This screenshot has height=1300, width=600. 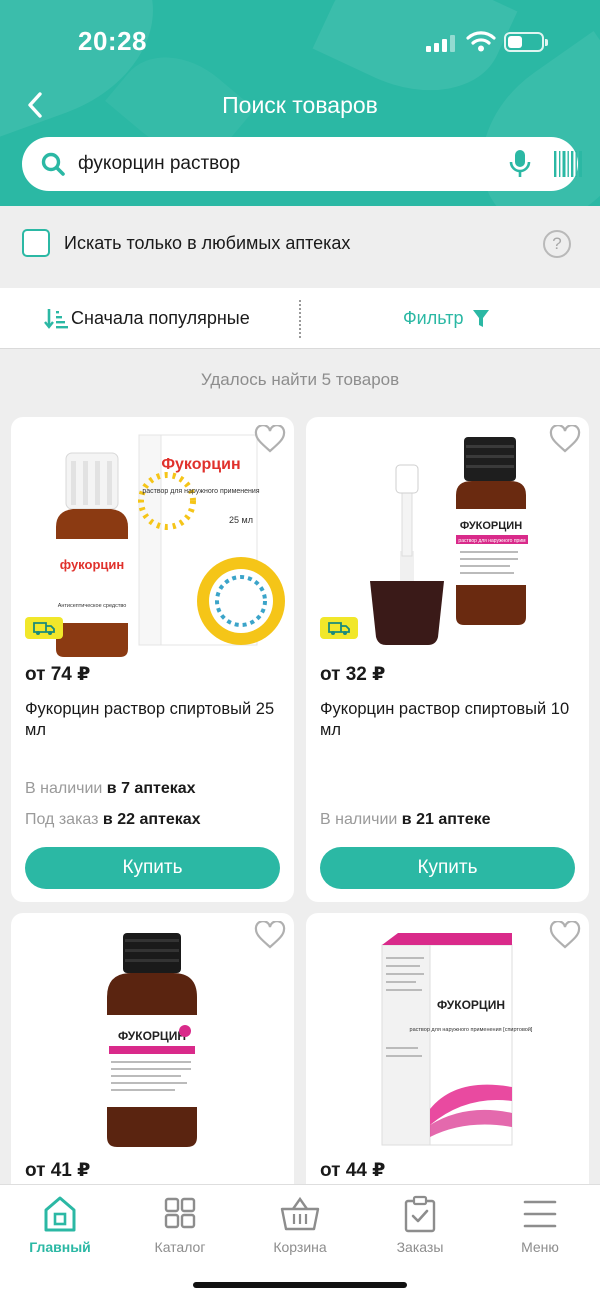 I want to click on filter-label: Фильтр, so click(x=433, y=318).